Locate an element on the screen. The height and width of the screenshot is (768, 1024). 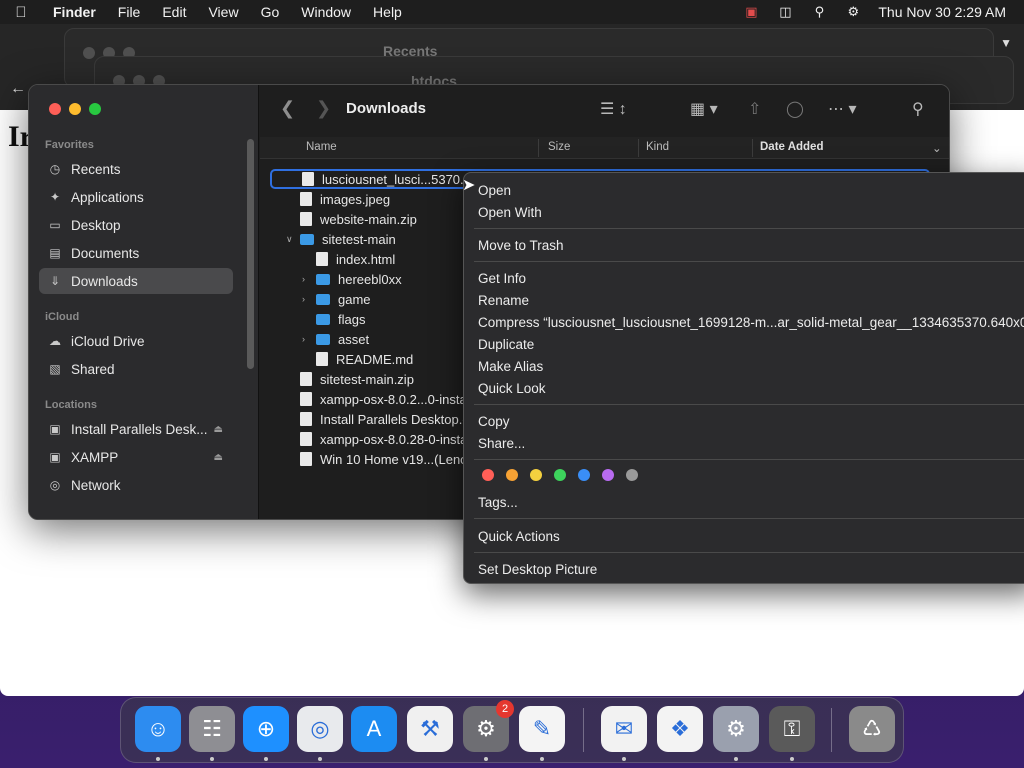
sidebar-section-favorites: Favorites is located at coordinates (69, 145).